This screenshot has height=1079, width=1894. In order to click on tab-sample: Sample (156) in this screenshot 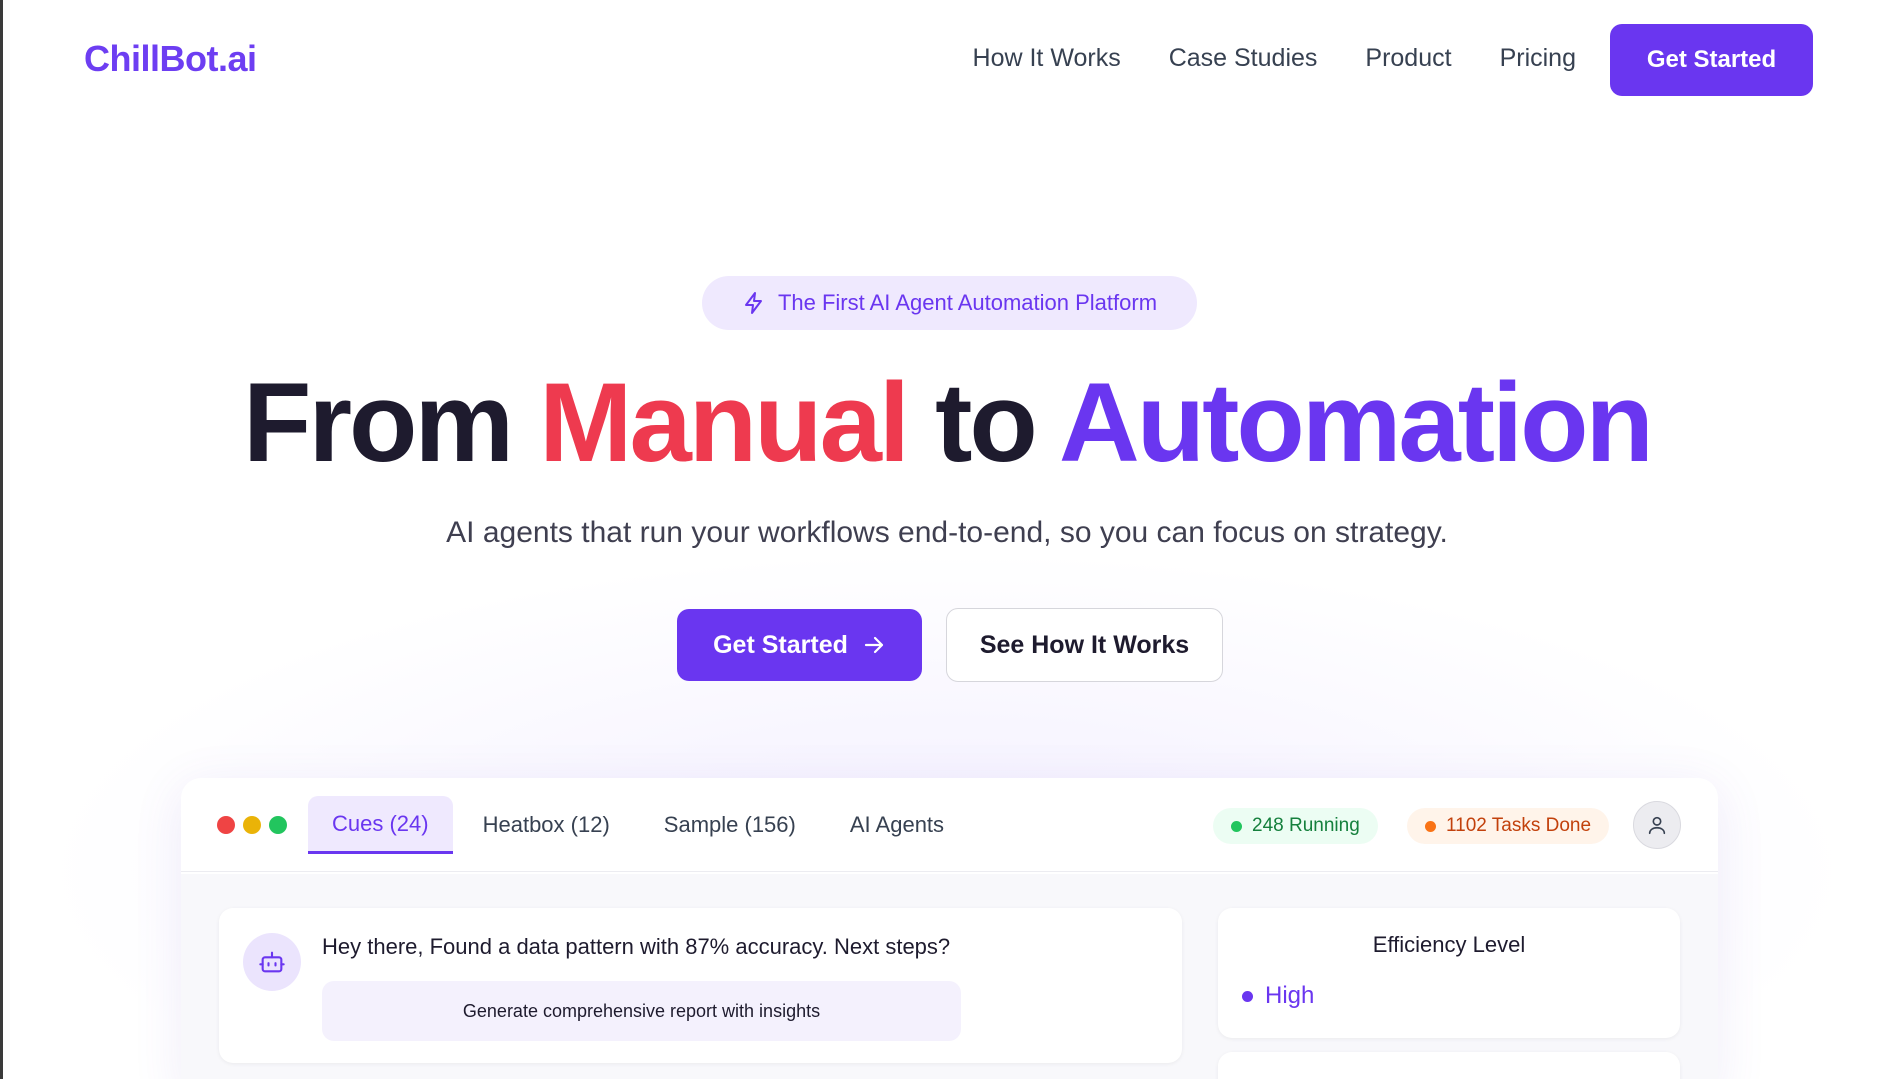, I will do `click(730, 825)`.